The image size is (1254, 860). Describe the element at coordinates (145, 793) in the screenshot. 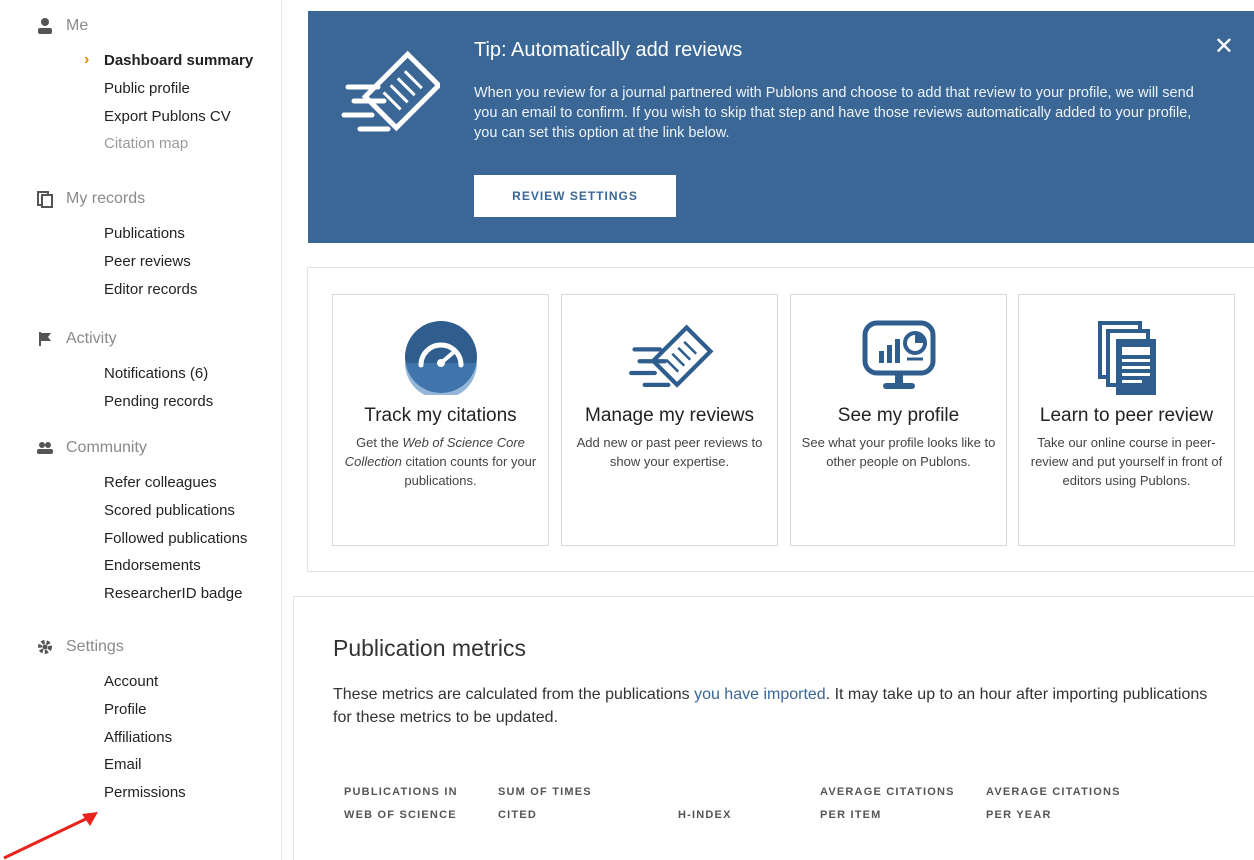

I see `sidebar-item-permissions: Permissions` at that location.